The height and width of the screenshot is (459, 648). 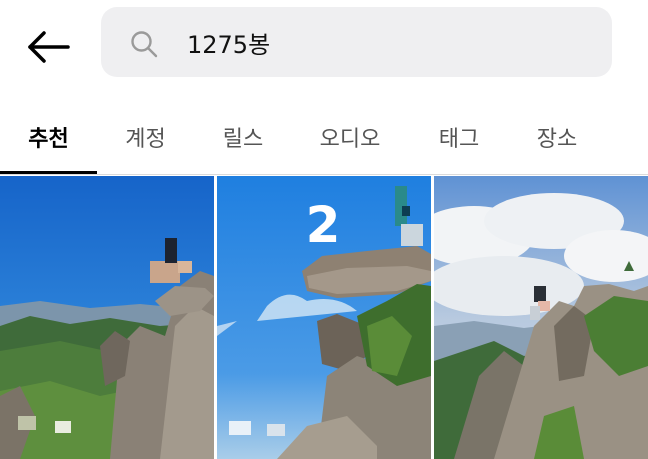 I want to click on tab-tags: 태그, so click(x=459, y=137).